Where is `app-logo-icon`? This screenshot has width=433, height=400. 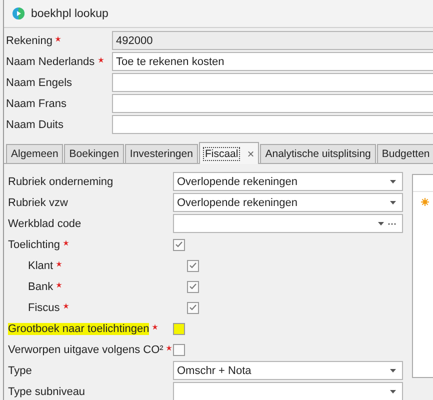 app-logo-icon is located at coordinates (18, 13).